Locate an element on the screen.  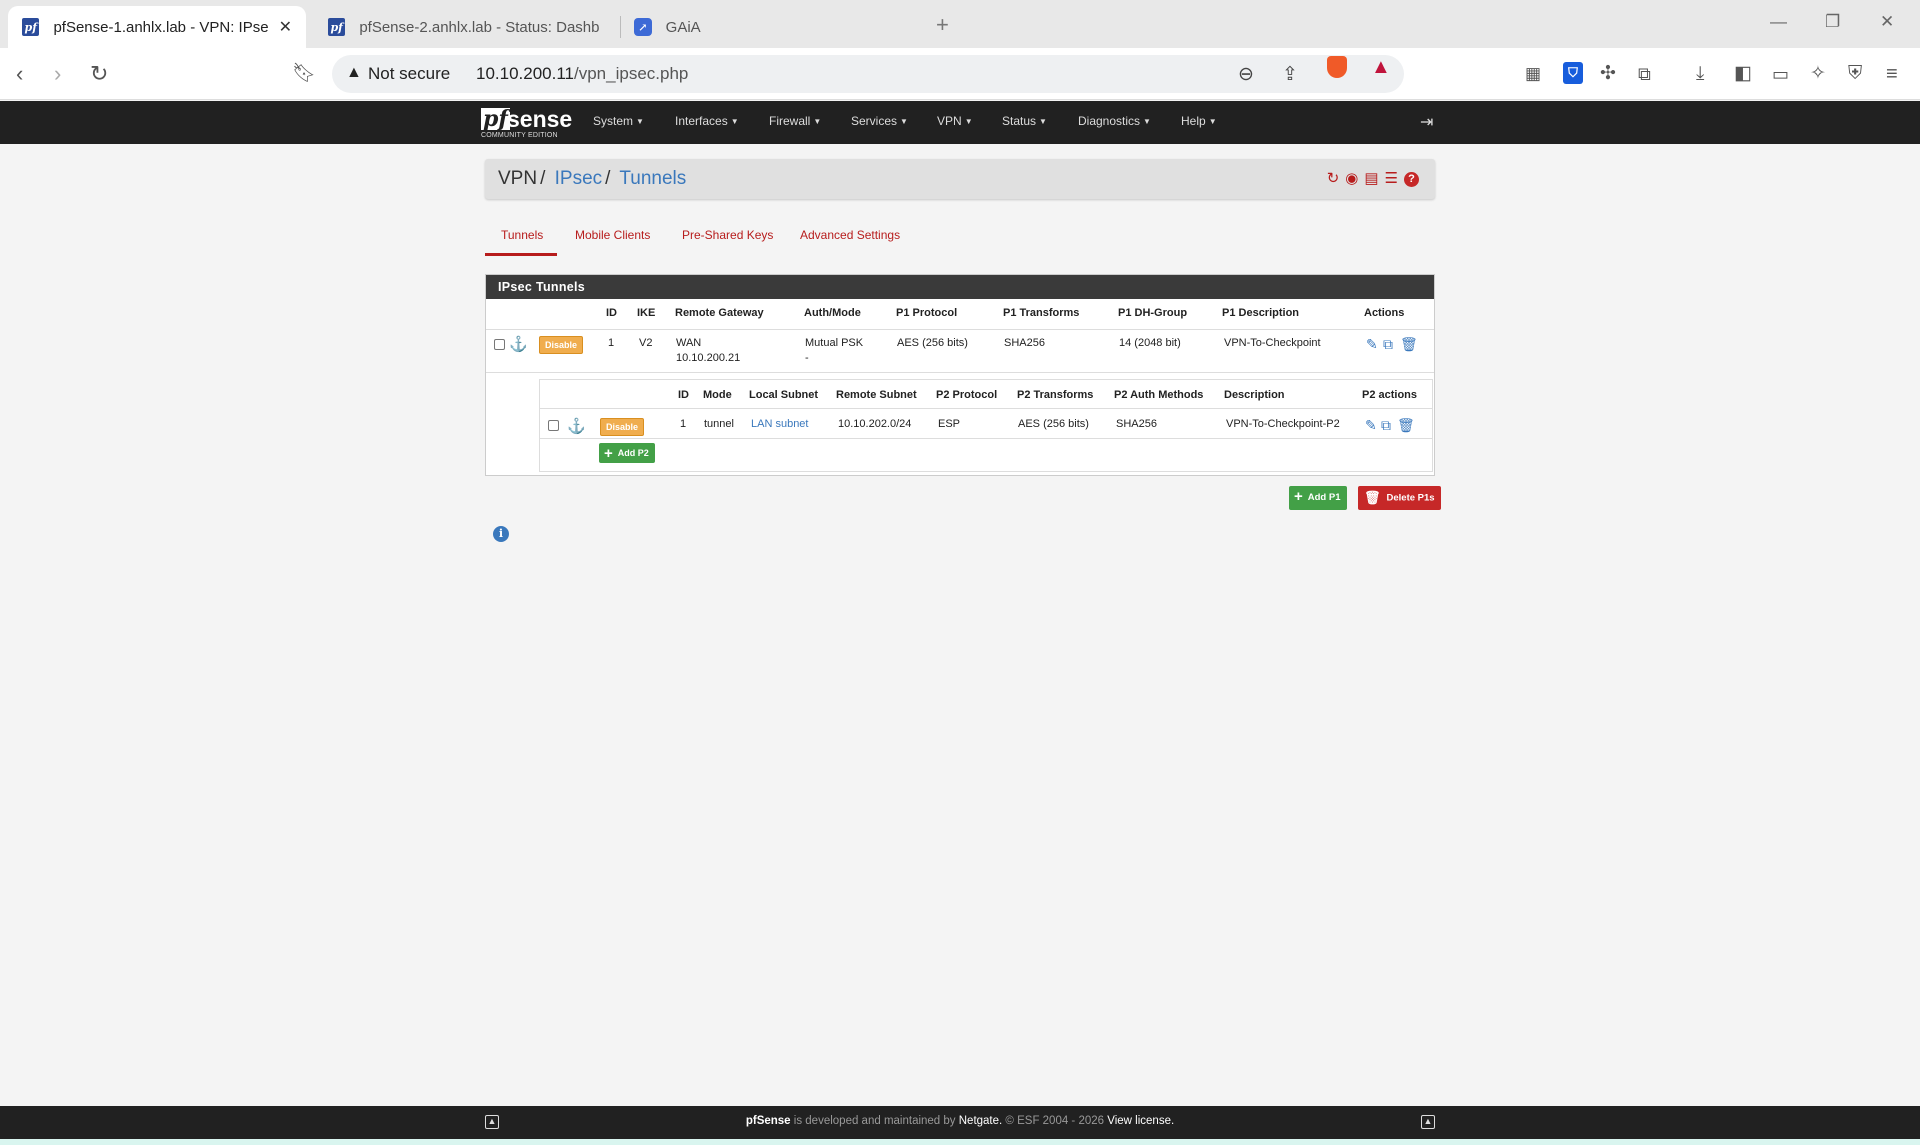
status-chart-icon: ▤ is located at coordinates (1371, 179).